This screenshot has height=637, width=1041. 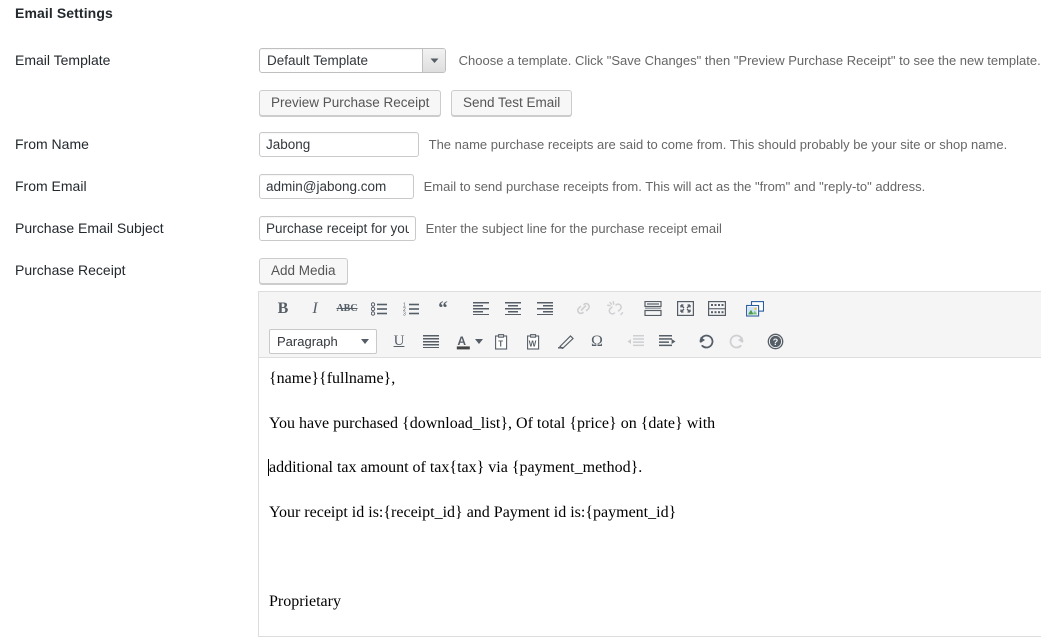 What do you see at coordinates (650, 341) in the screenshot?
I see `editor-toolbar-row-2: Paragraph U A T W Ω ?` at bounding box center [650, 341].